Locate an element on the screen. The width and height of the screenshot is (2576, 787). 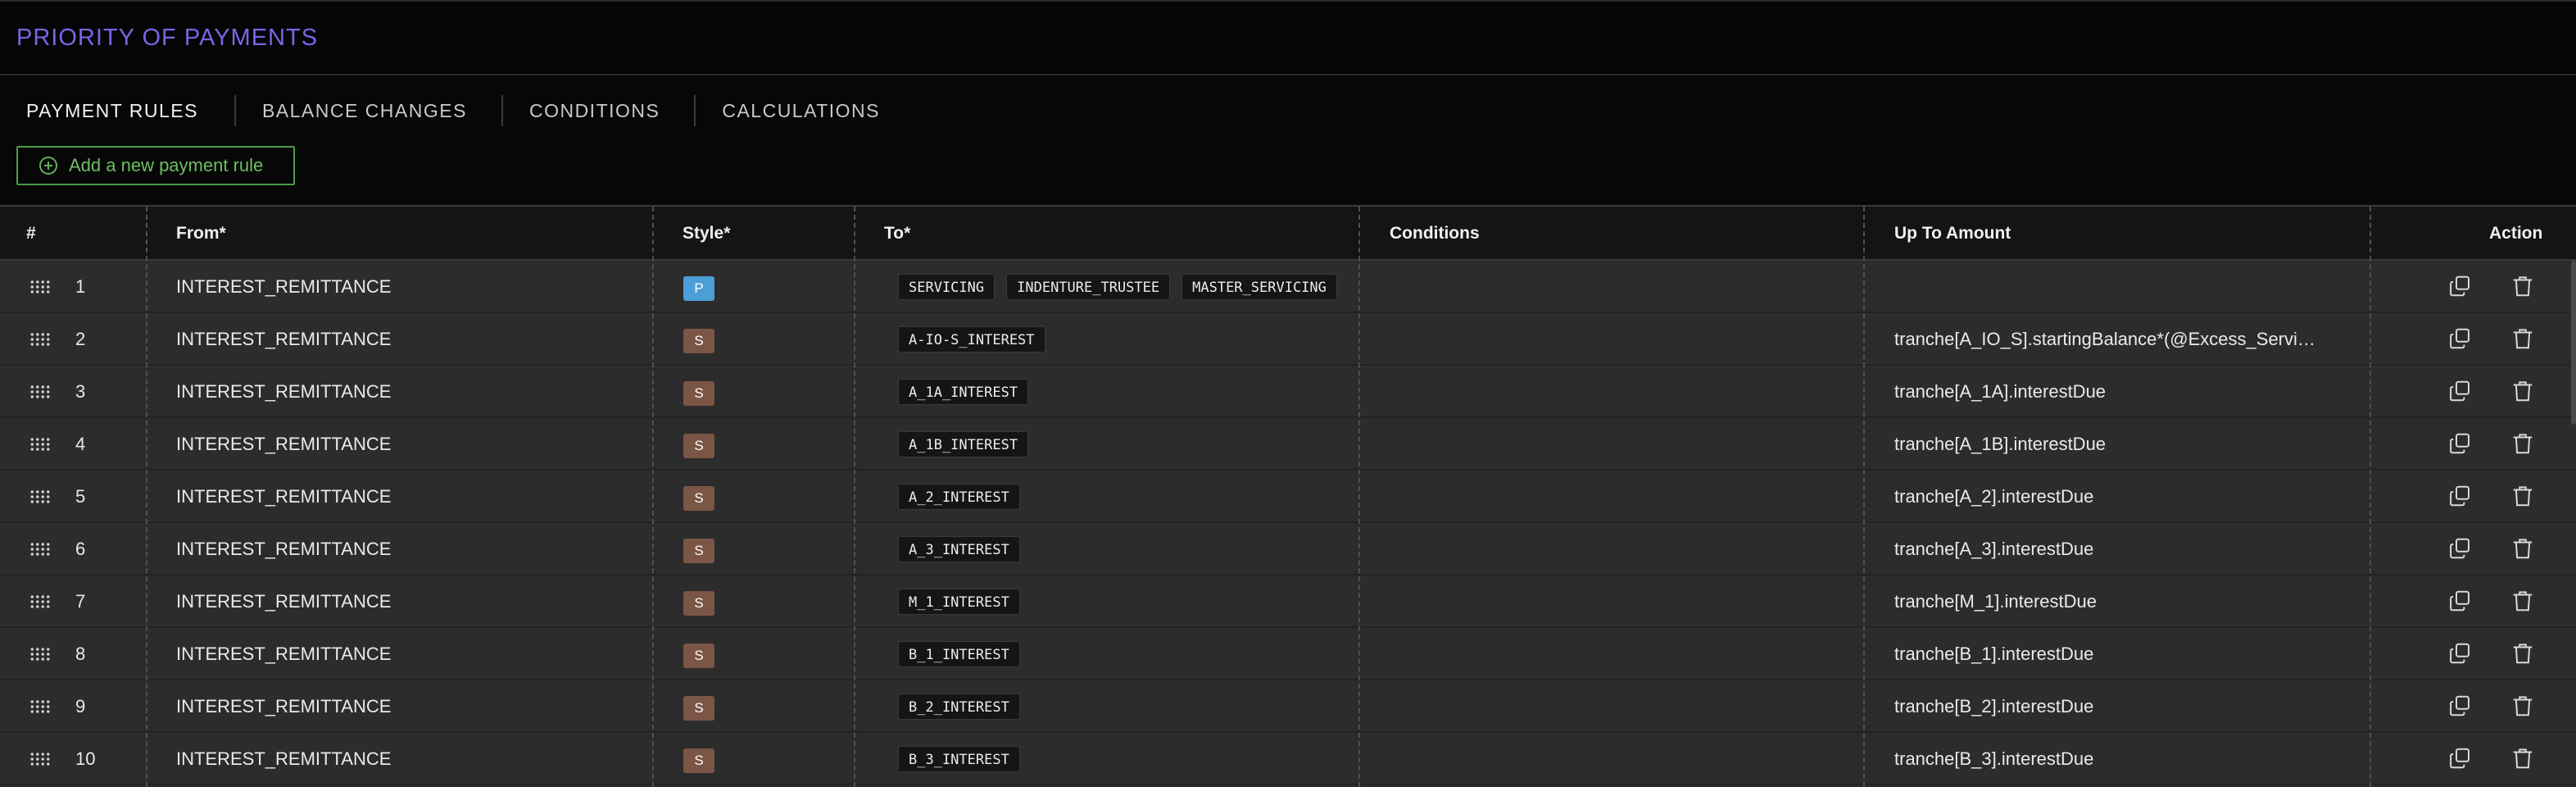
to-cell: A_2_INTEREST is located at coordinates (1128, 497).